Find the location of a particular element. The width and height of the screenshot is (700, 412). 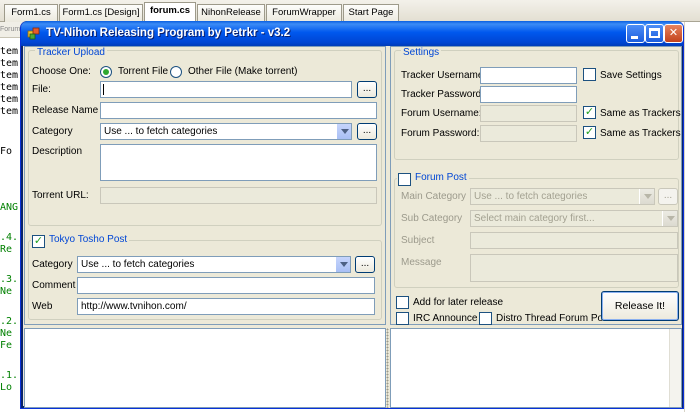

description-label: Description is located at coordinates (57, 151).